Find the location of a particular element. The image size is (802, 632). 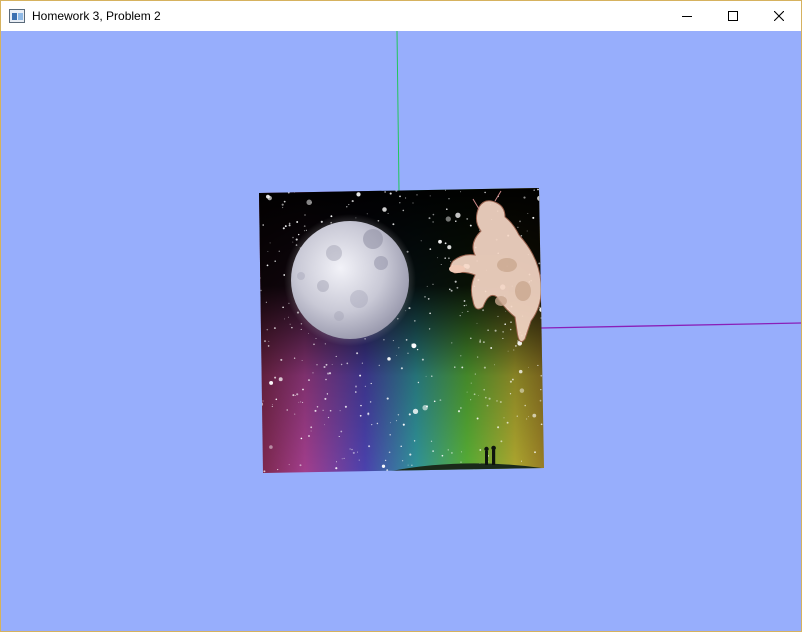

y-axis-line is located at coordinates (398, 111).